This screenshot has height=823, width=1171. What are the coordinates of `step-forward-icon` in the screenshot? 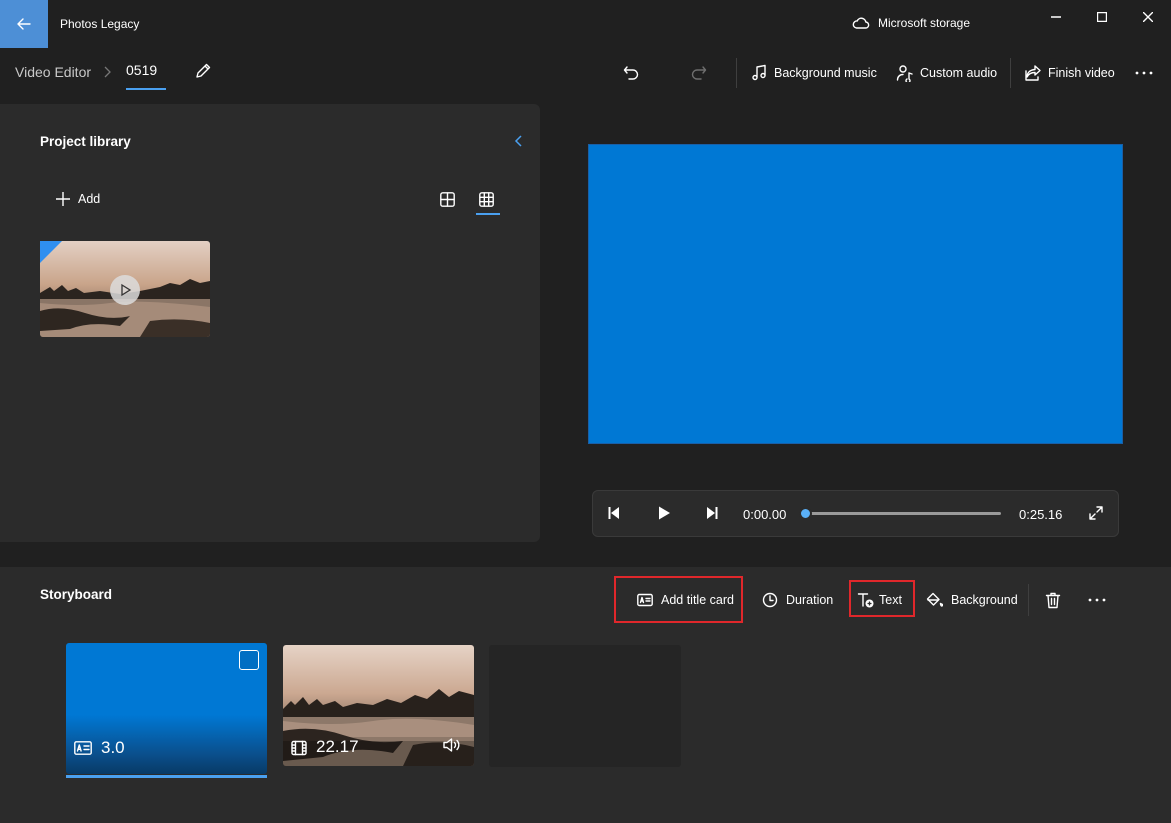 It's located at (712, 513).